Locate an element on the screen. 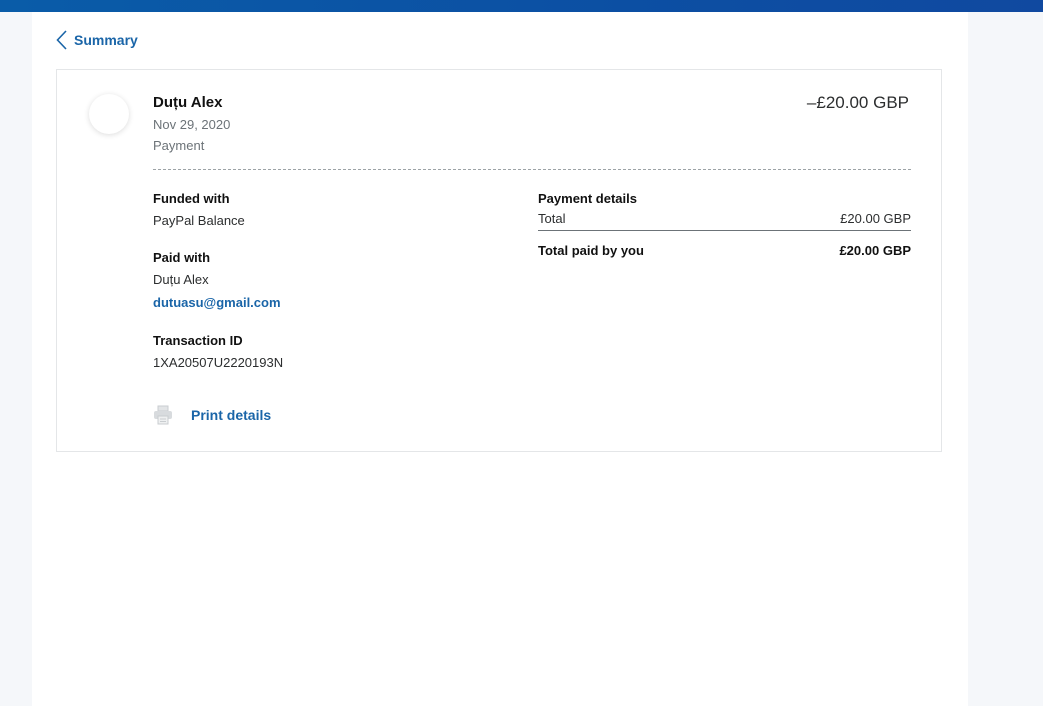 This screenshot has height=706, width=1043. total-paid-label: Total paid by you is located at coordinates (591, 250).